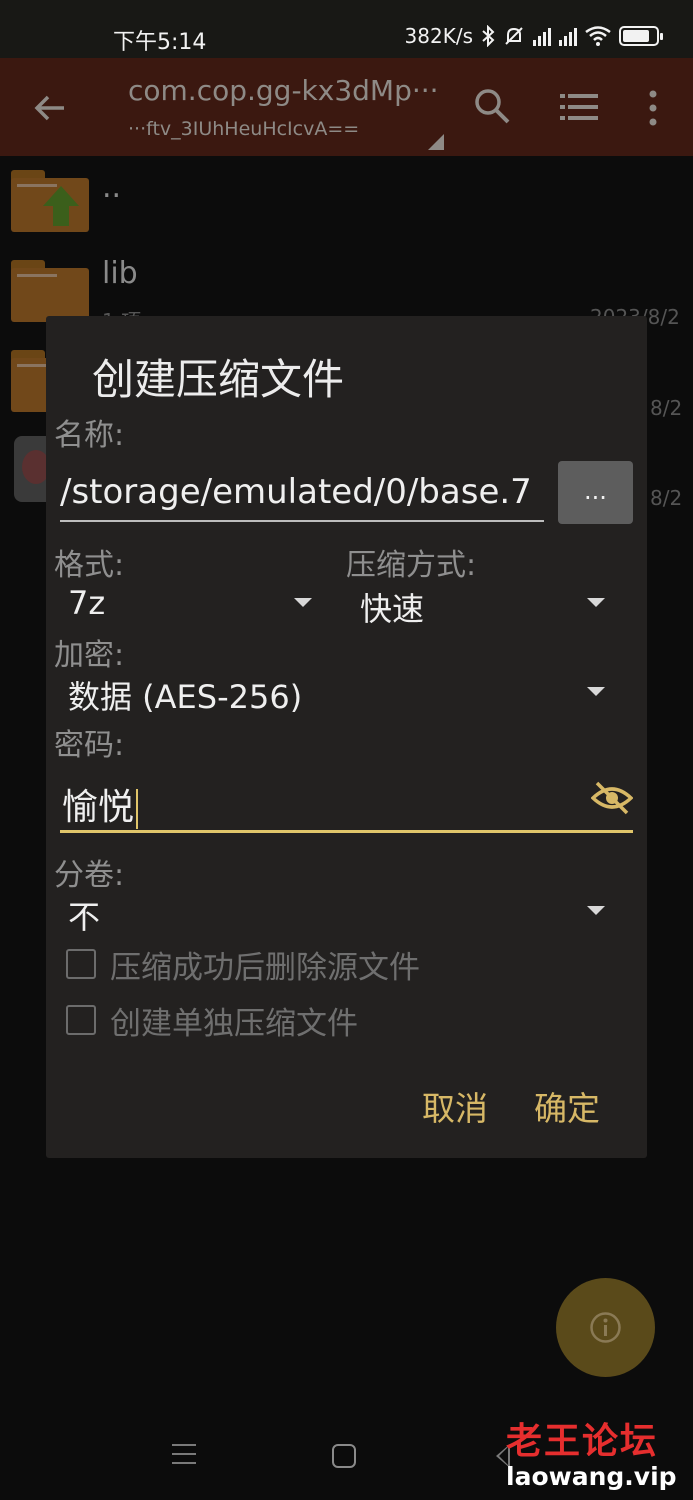  Describe the element at coordinates (120, 273) in the screenshot. I see `file-name: lib` at that location.